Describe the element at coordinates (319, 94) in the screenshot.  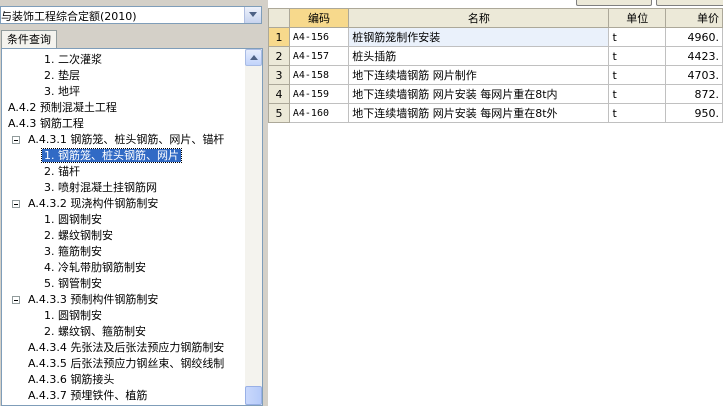
I see `cell-code: A4-159` at that location.